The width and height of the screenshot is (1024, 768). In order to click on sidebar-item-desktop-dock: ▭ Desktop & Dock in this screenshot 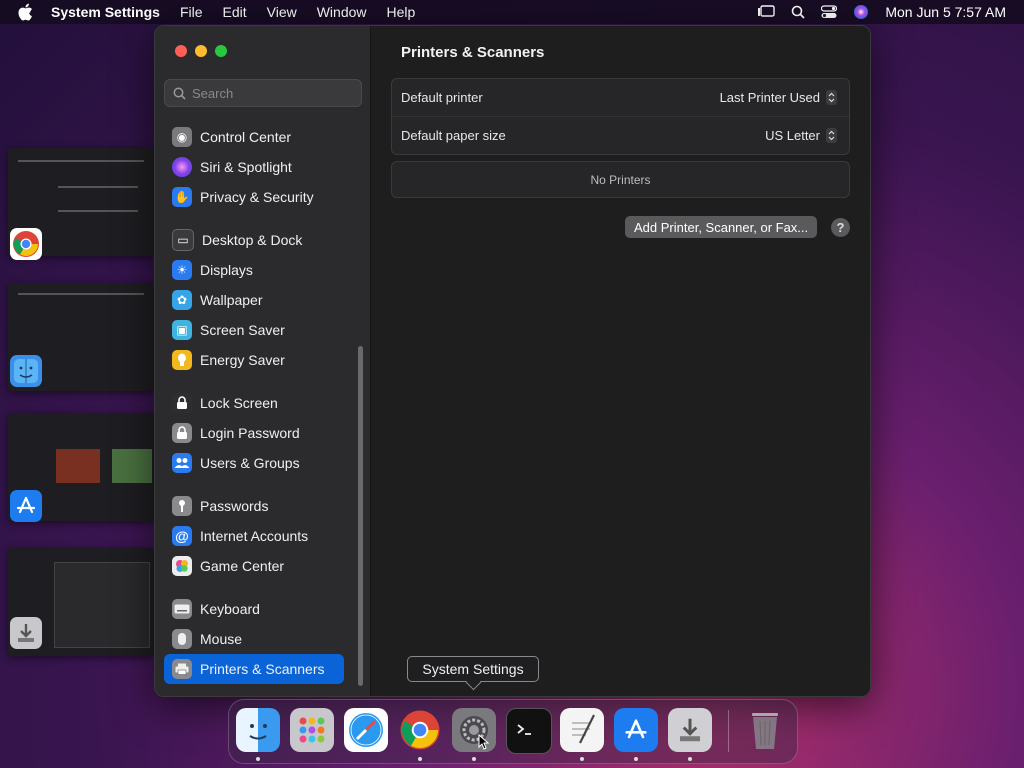, I will do `click(254, 240)`.